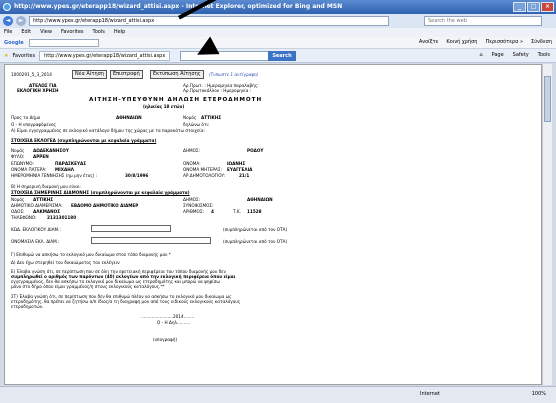  I want to click on voter-name-label: ΟΝΟΜΑ:, so click(192, 163).